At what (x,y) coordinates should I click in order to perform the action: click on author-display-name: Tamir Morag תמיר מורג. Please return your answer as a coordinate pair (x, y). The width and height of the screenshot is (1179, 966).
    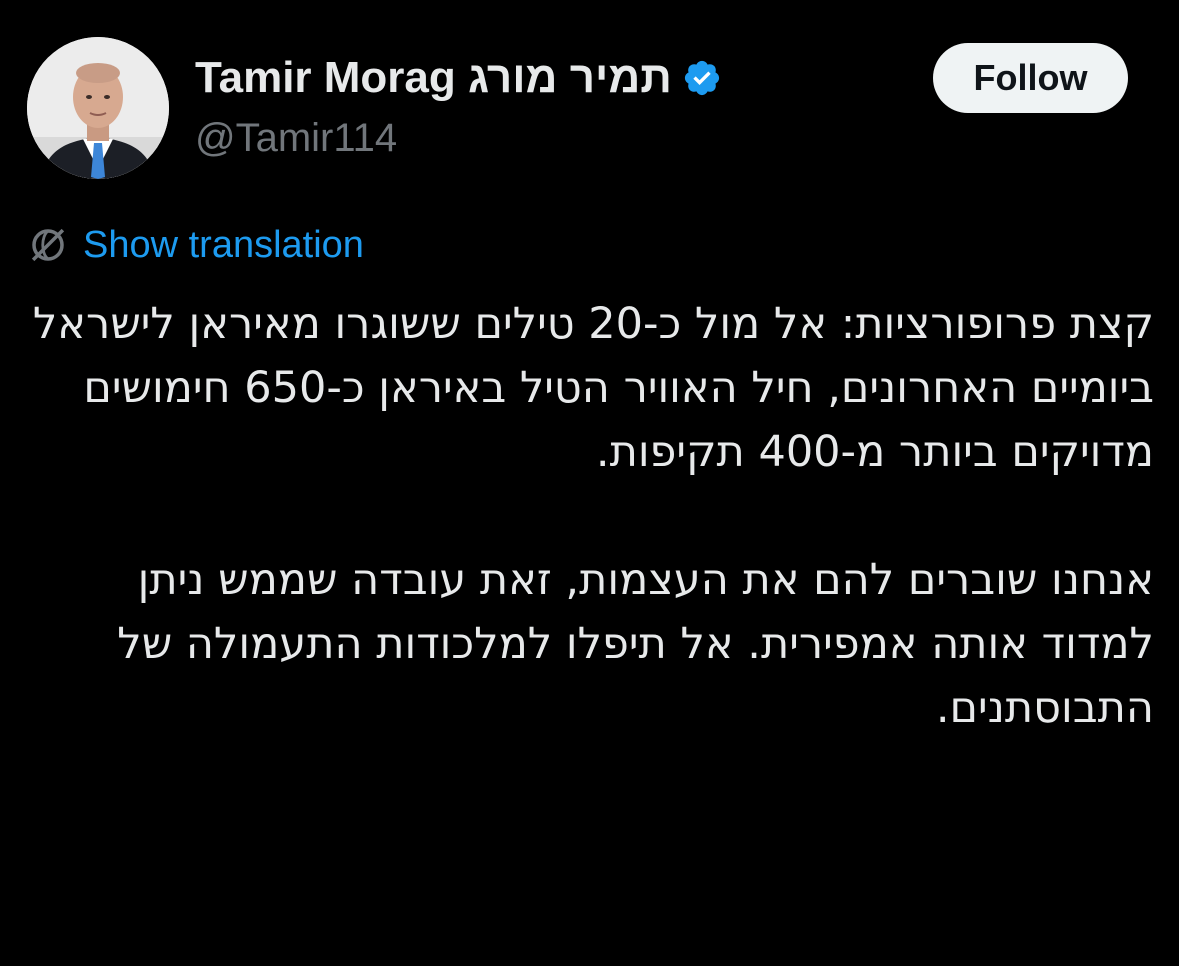
    Looking at the image, I should click on (433, 78).